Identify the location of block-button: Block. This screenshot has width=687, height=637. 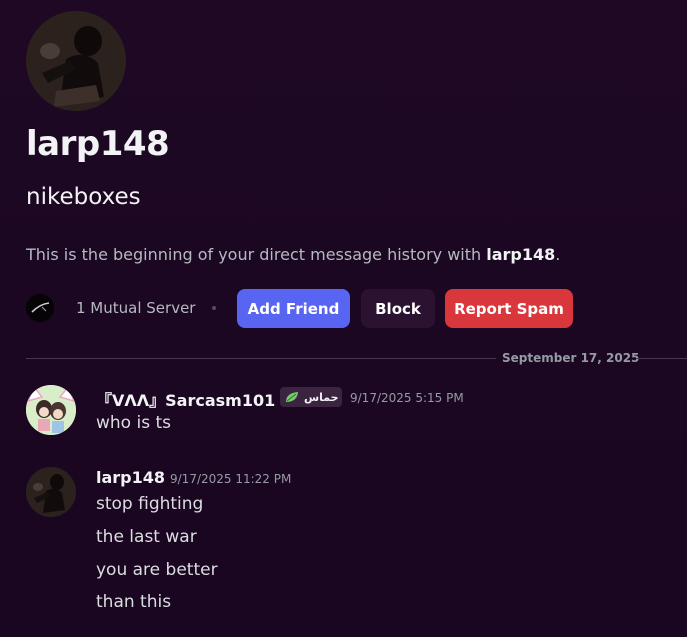
(398, 308).